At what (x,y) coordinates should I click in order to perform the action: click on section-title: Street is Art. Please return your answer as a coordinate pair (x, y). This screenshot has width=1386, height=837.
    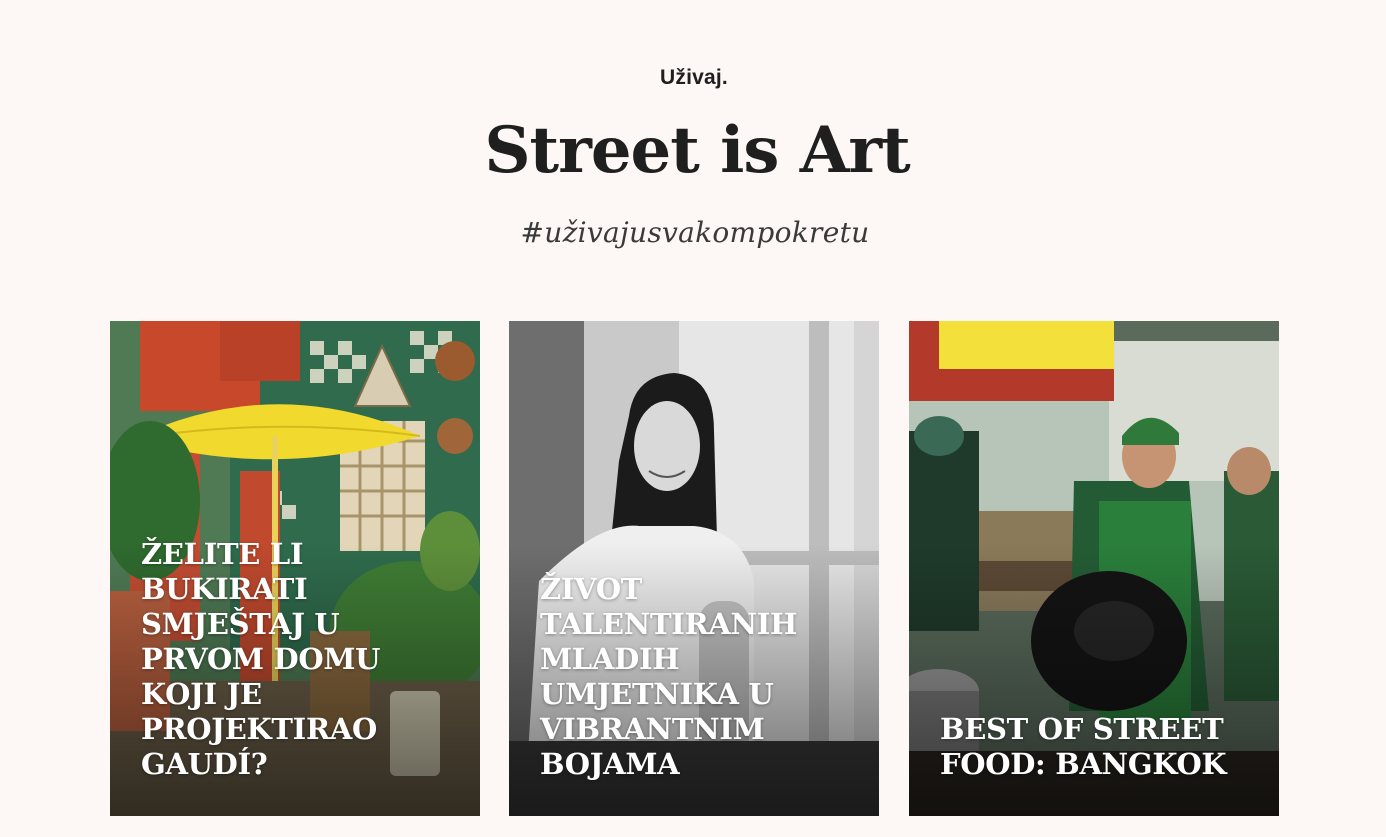
    Looking at the image, I should click on (697, 150).